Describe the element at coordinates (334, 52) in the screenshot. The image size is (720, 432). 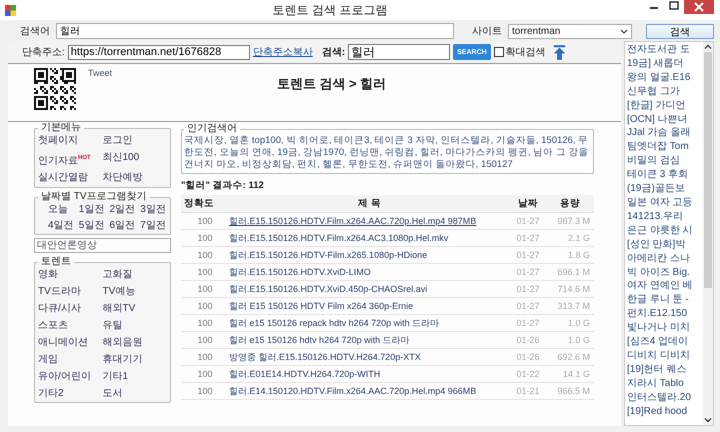
I see `web-search-label: 검색:` at that location.